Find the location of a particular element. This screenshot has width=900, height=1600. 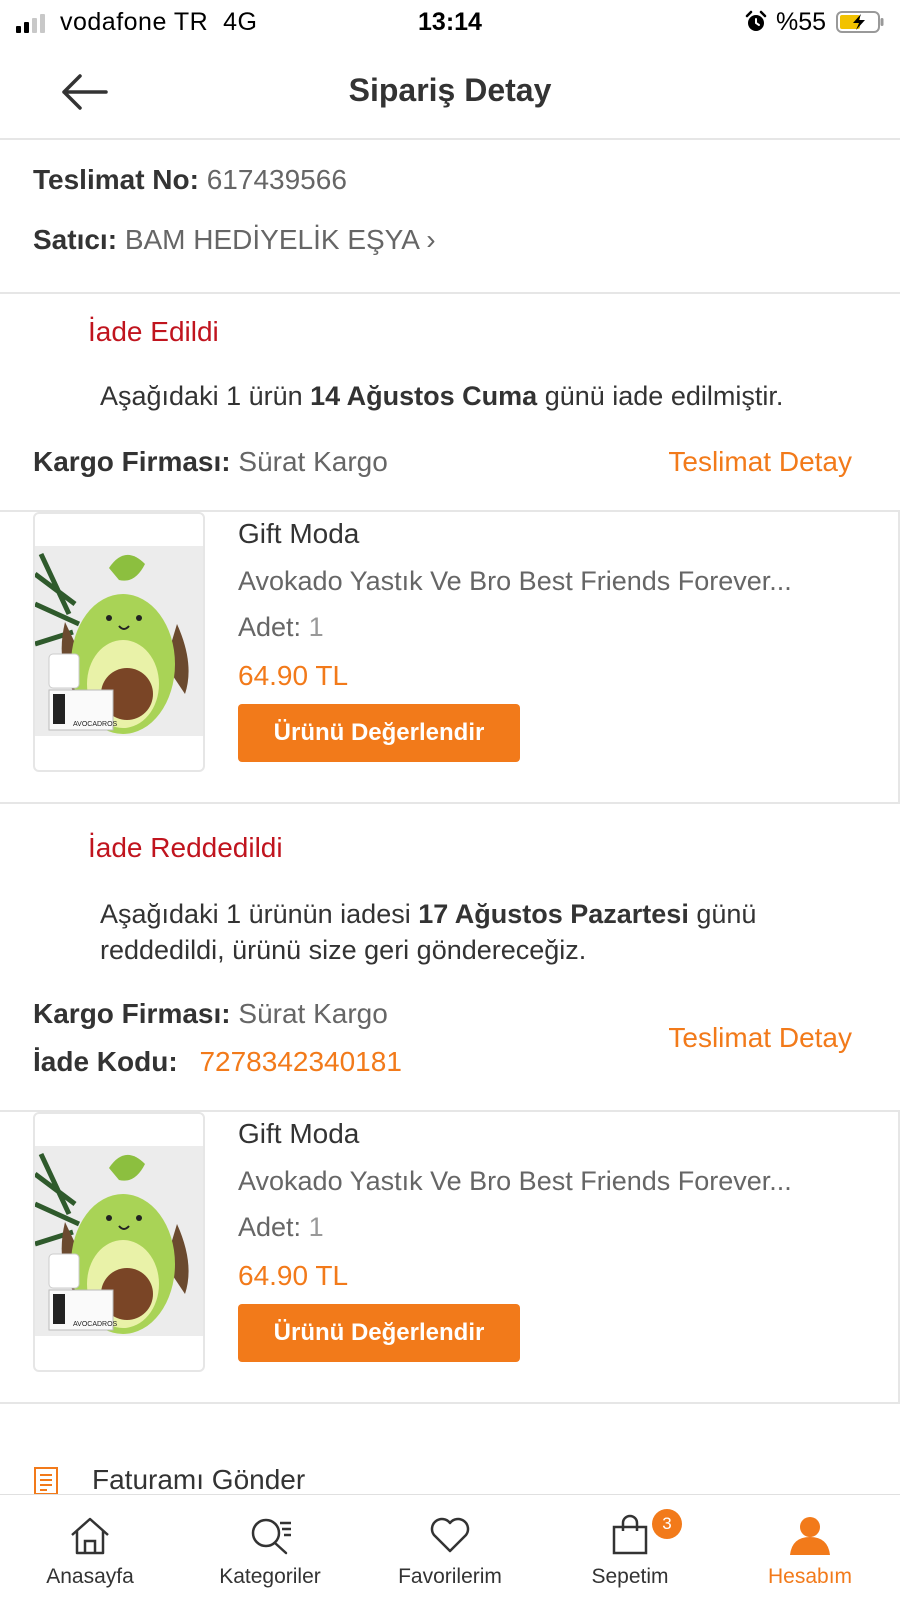

document-icon is located at coordinates (46, 1481).